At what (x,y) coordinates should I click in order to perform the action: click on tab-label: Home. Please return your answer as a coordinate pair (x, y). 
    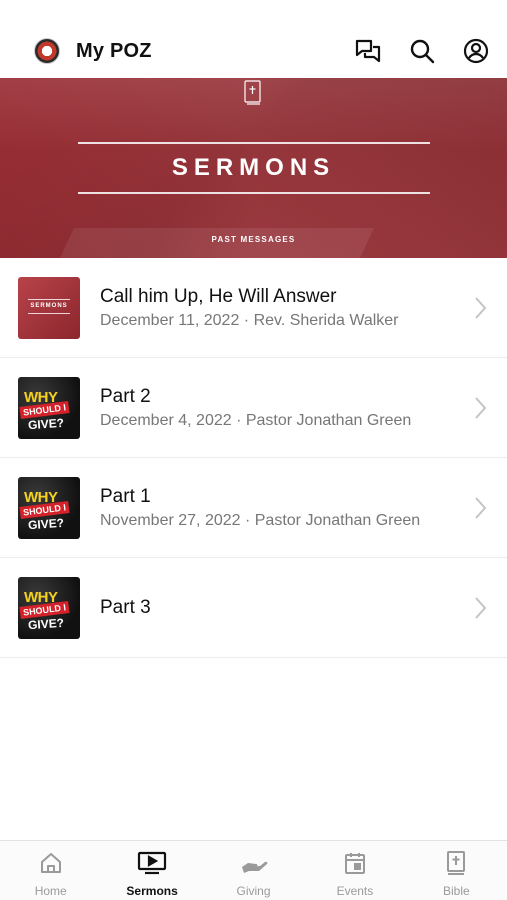
    Looking at the image, I should click on (50, 891).